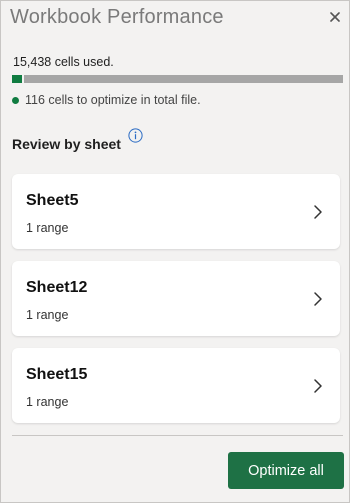 Image resolution: width=350 pixels, height=503 pixels. What do you see at coordinates (22, 79) in the screenshot?
I see `cells-usage-bar-separator` at bounding box center [22, 79].